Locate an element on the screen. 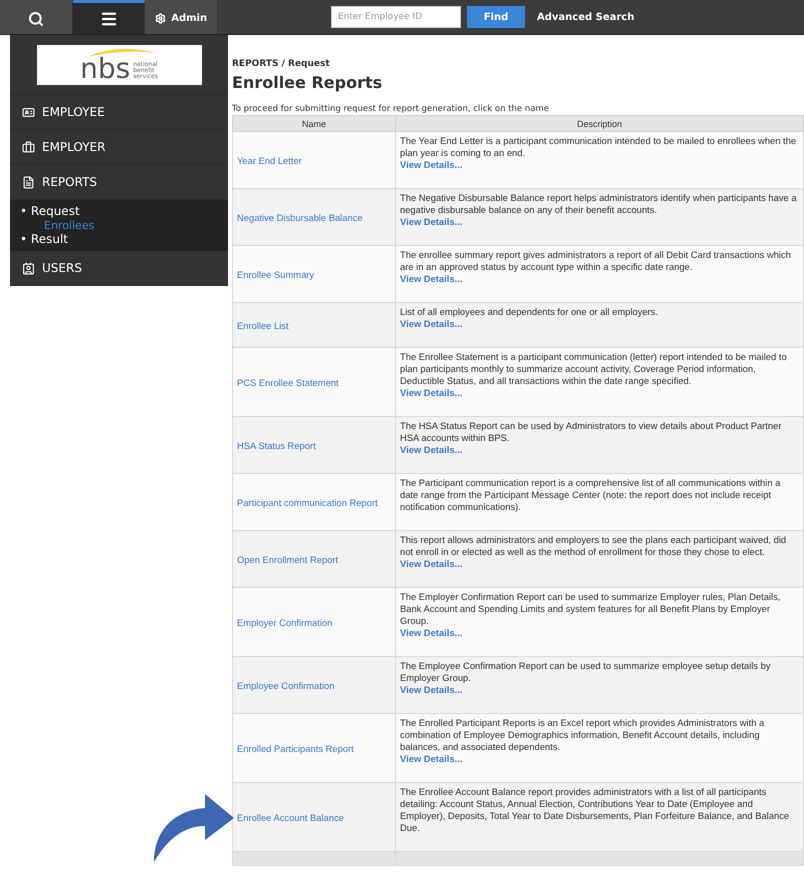  report-link: PCS Enrollee Statement is located at coordinates (288, 382).